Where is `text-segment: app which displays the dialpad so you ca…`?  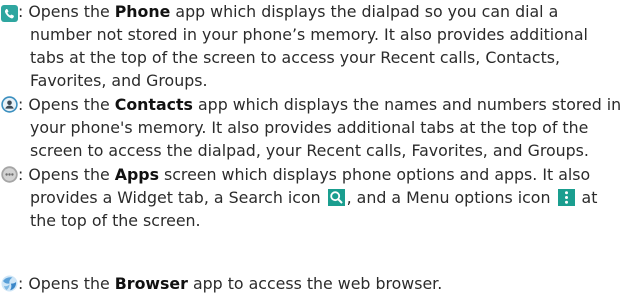
text-segment: app which displays the dialpad so you ca… is located at coordinates (364, 11).